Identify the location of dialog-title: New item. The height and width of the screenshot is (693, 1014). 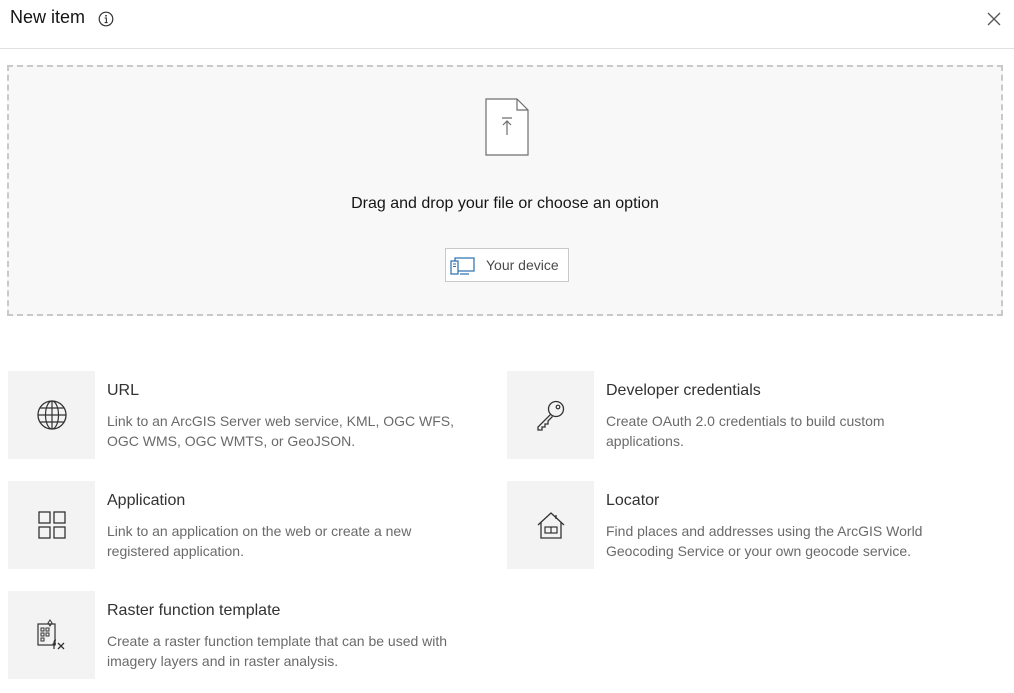
(48, 17).